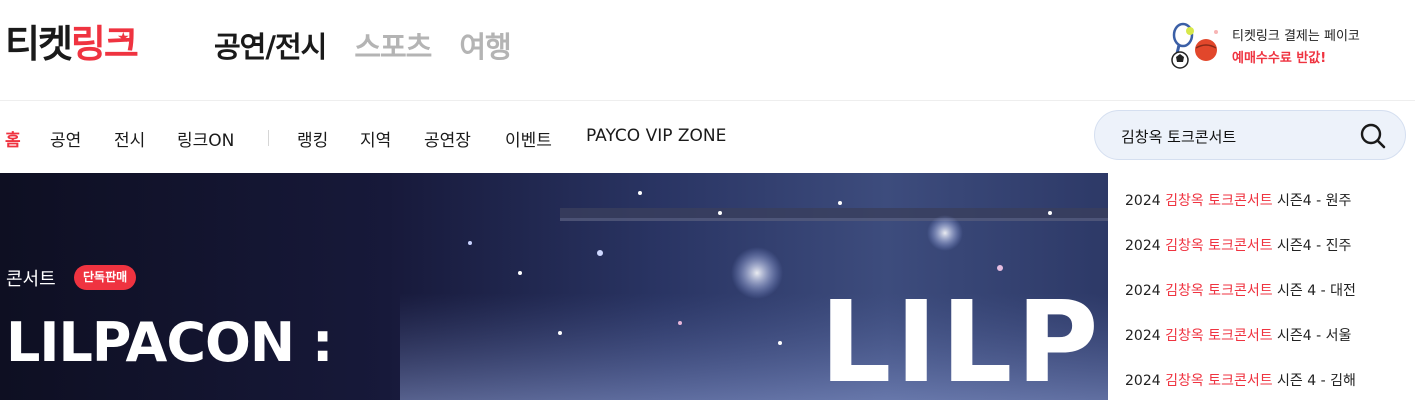  What do you see at coordinates (528, 138) in the screenshot?
I see `nav-item-event: 이벤트` at bounding box center [528, 138].